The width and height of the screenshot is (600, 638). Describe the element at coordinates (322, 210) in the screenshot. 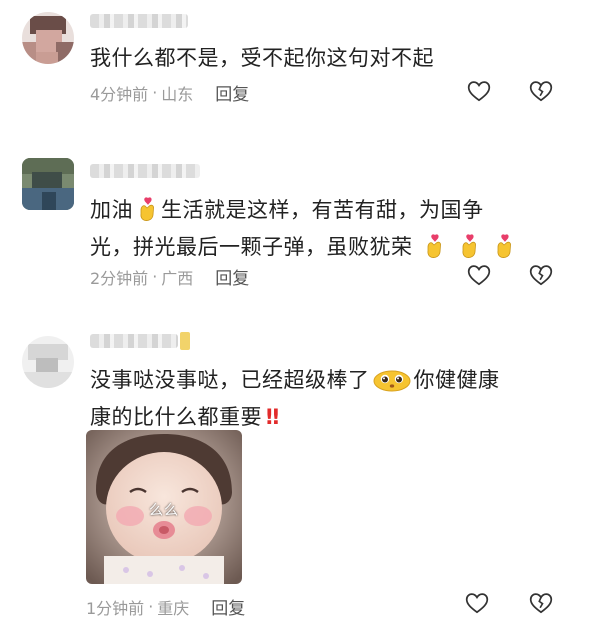

I see `comment-text-segment: 生活就是这样，有苦有甜，为国争` at that location.